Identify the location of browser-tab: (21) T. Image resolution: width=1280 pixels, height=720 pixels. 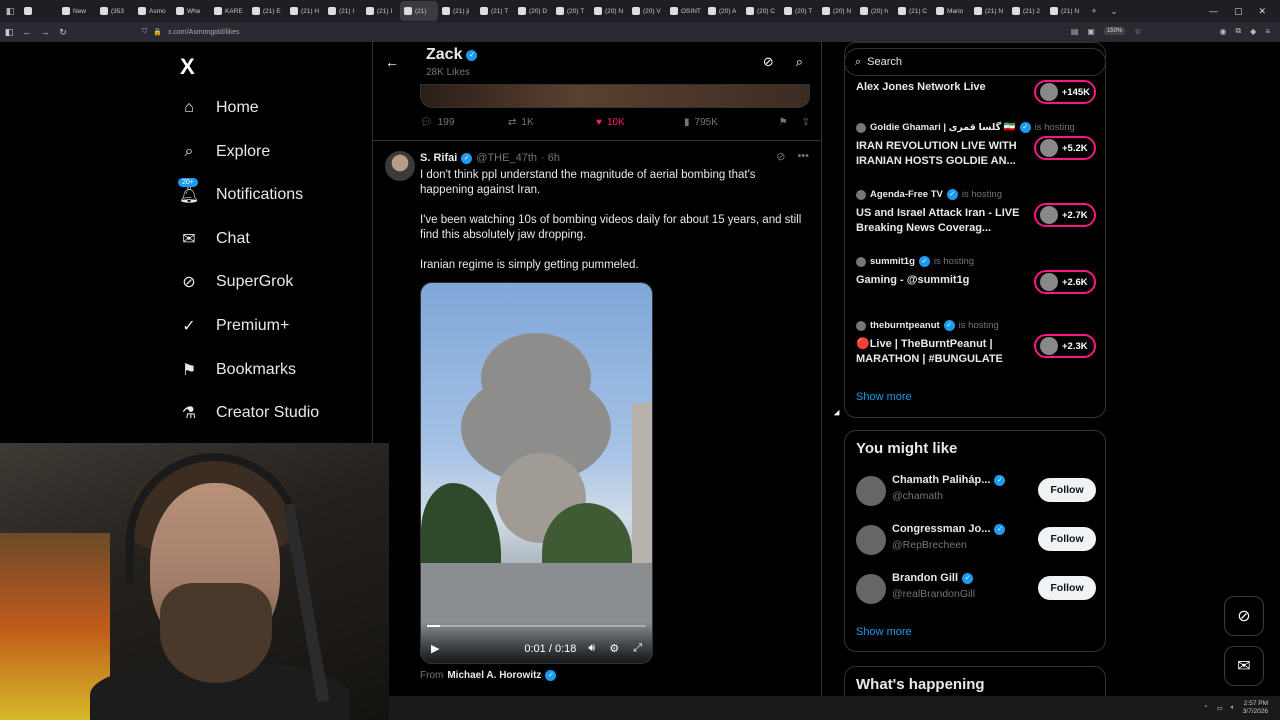
(495, 11).